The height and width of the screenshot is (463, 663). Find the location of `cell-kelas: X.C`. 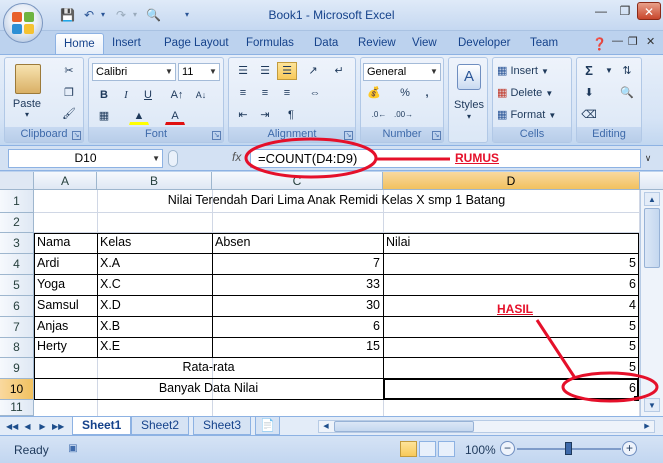

cell-kelas: X.C is located at coordinates (110, 284).